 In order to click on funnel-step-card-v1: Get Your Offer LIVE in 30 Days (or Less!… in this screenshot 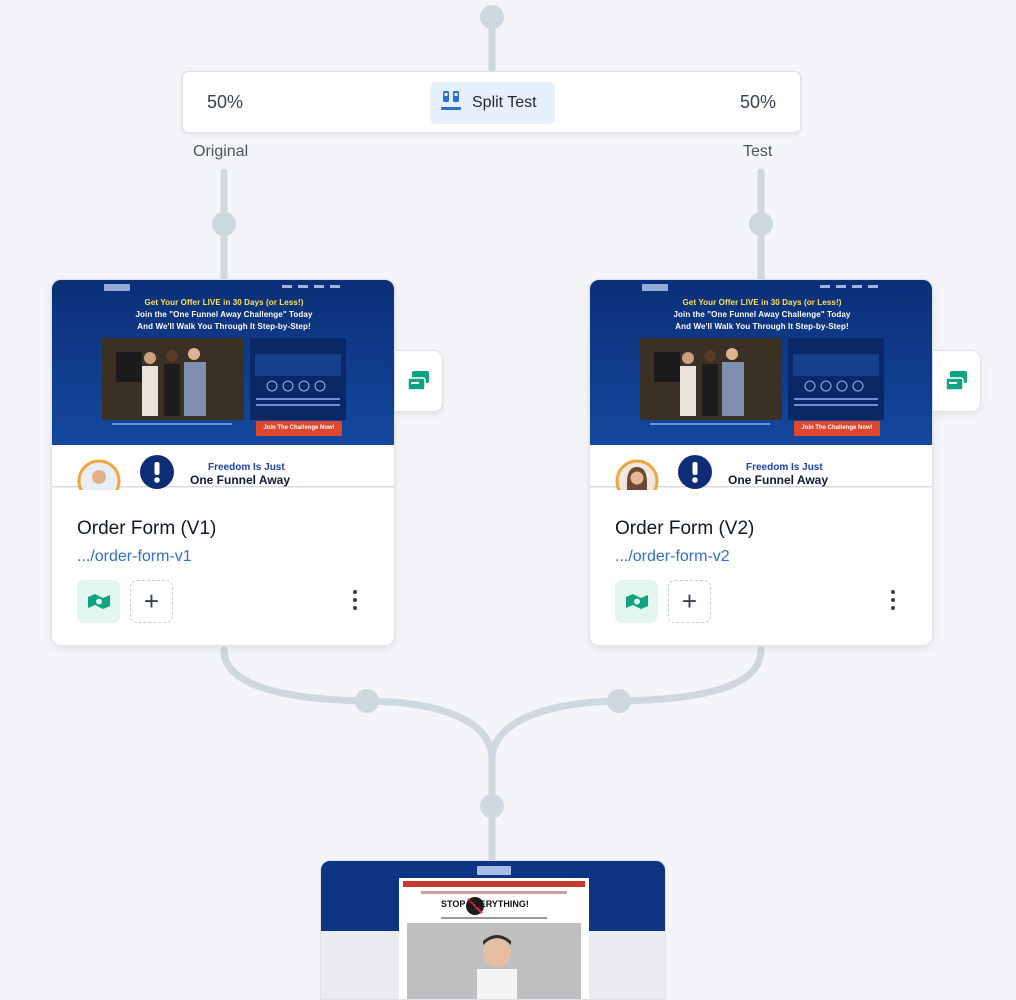, I will do `click(223, 462)`.